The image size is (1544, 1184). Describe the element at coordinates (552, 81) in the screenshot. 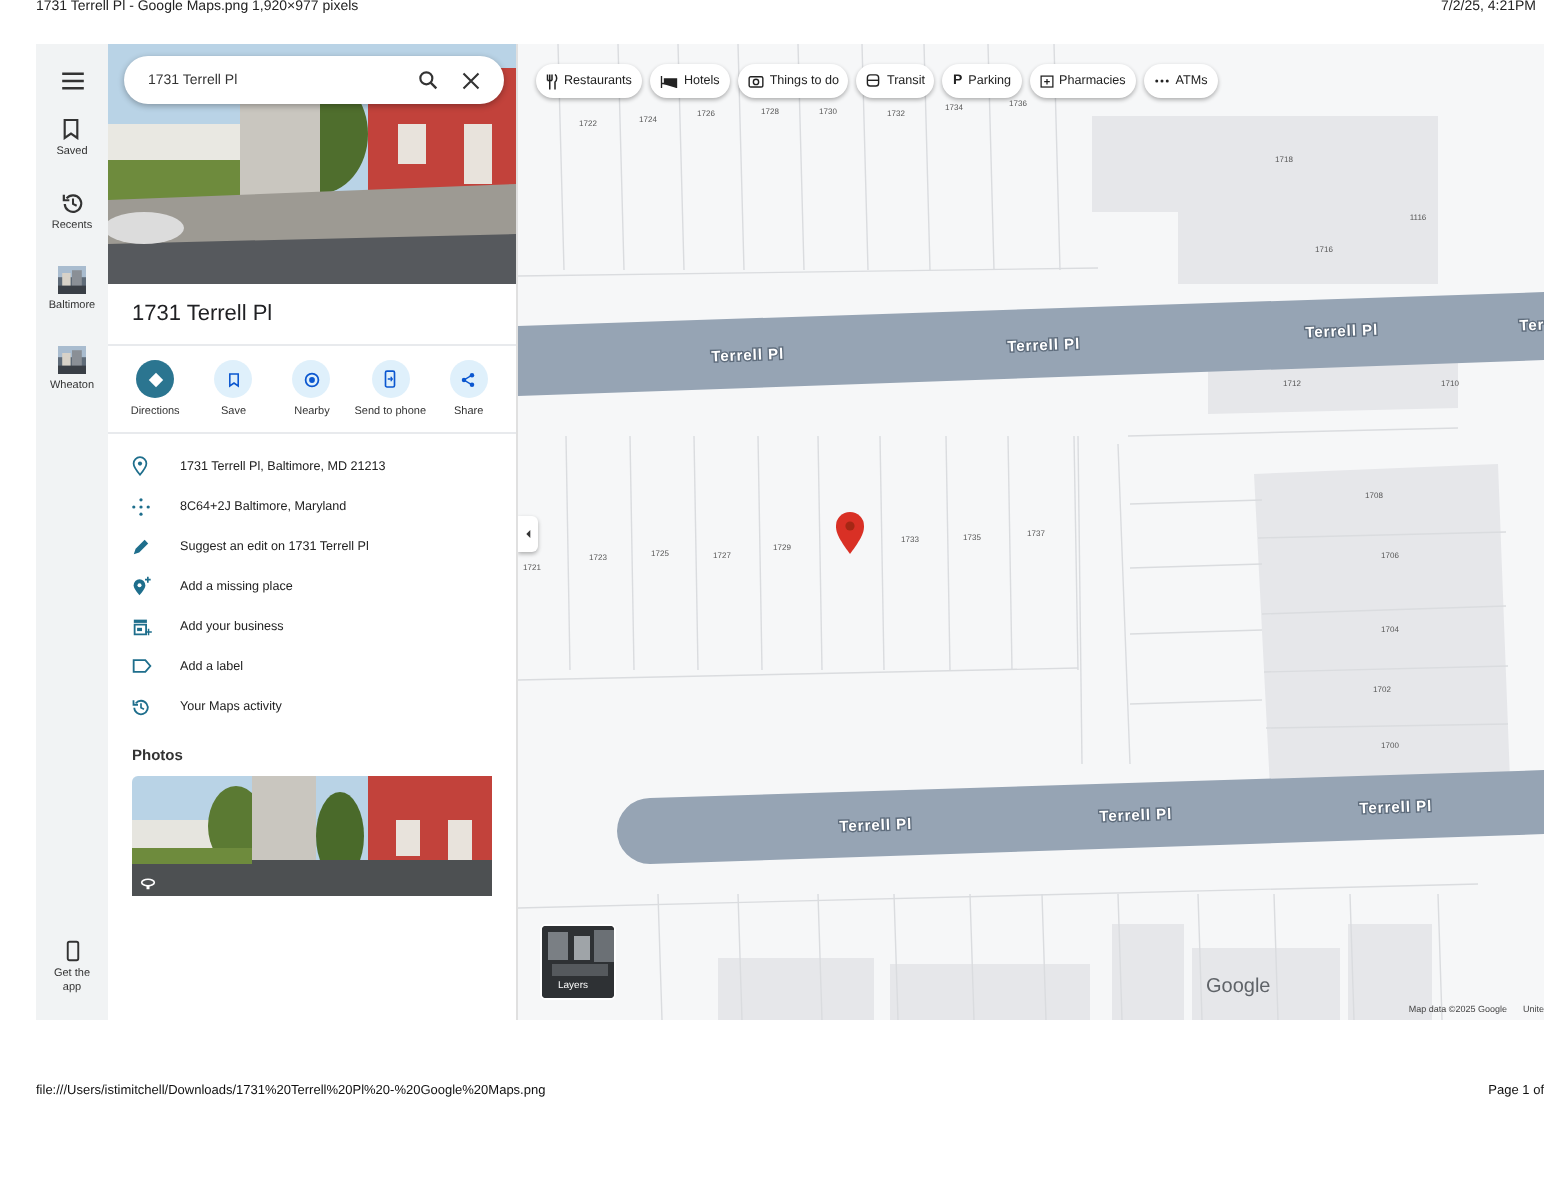

I see `fork-knife-icon` at that location.